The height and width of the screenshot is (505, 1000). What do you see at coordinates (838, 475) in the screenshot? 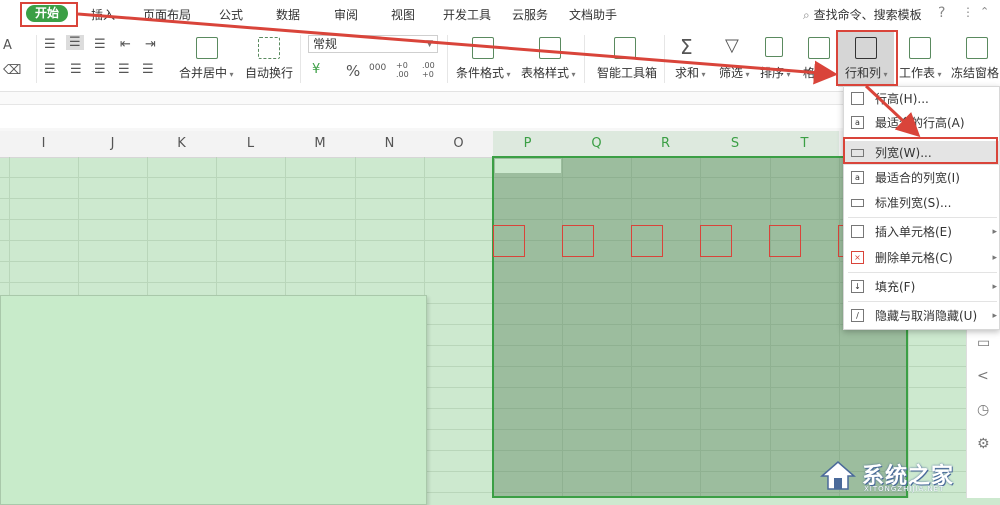
I see `watermark-logo` at bounding box center [838, 475].